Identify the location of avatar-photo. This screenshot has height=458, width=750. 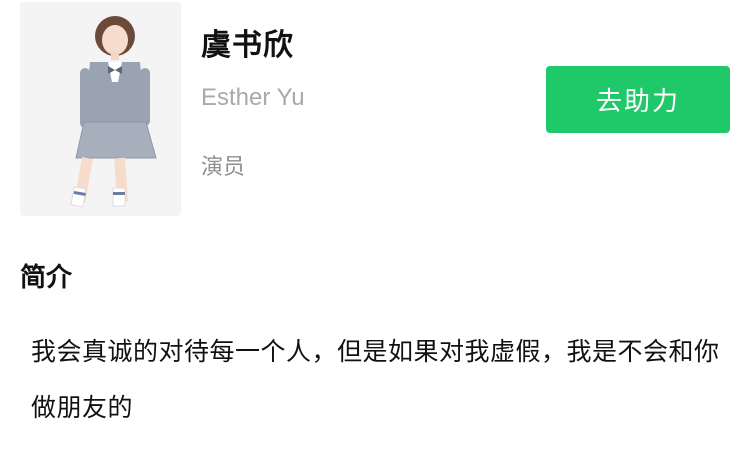
(100, 109).